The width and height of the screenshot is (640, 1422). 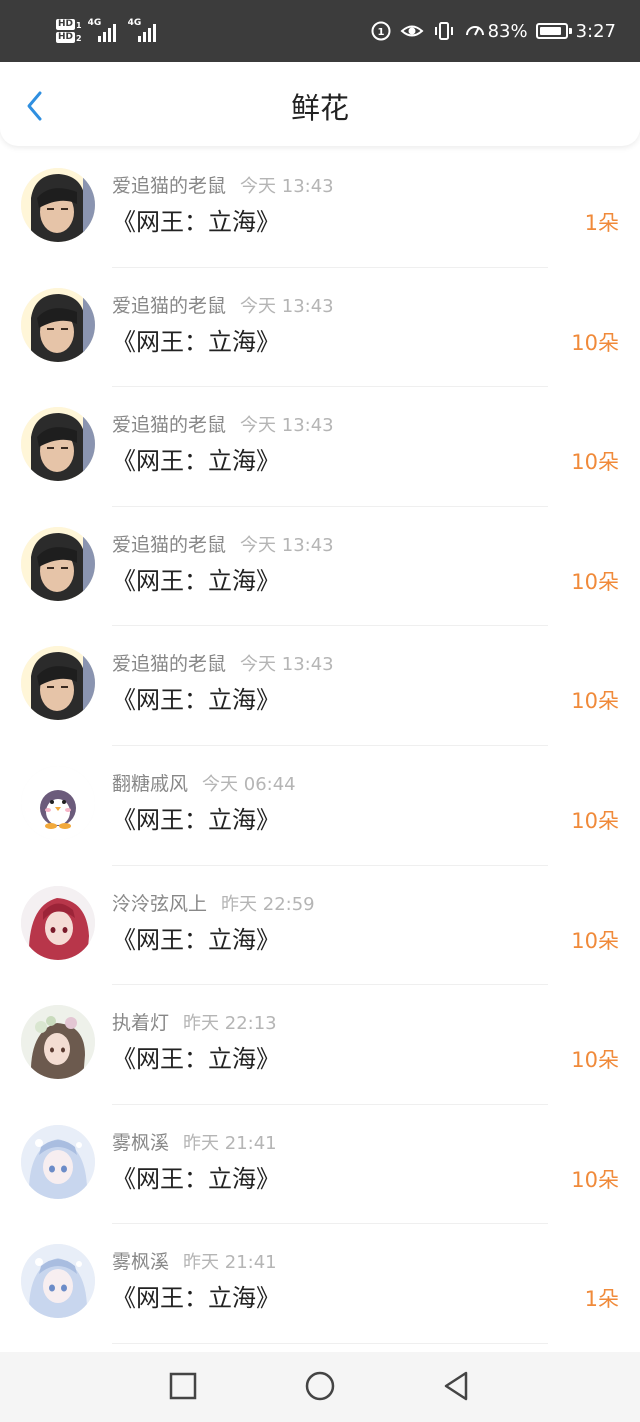 What do you see at coordinates (160, 903) in the screenshot?
I see `user-name-text: 泠泠弦风上` at bounding box center [160, 903].